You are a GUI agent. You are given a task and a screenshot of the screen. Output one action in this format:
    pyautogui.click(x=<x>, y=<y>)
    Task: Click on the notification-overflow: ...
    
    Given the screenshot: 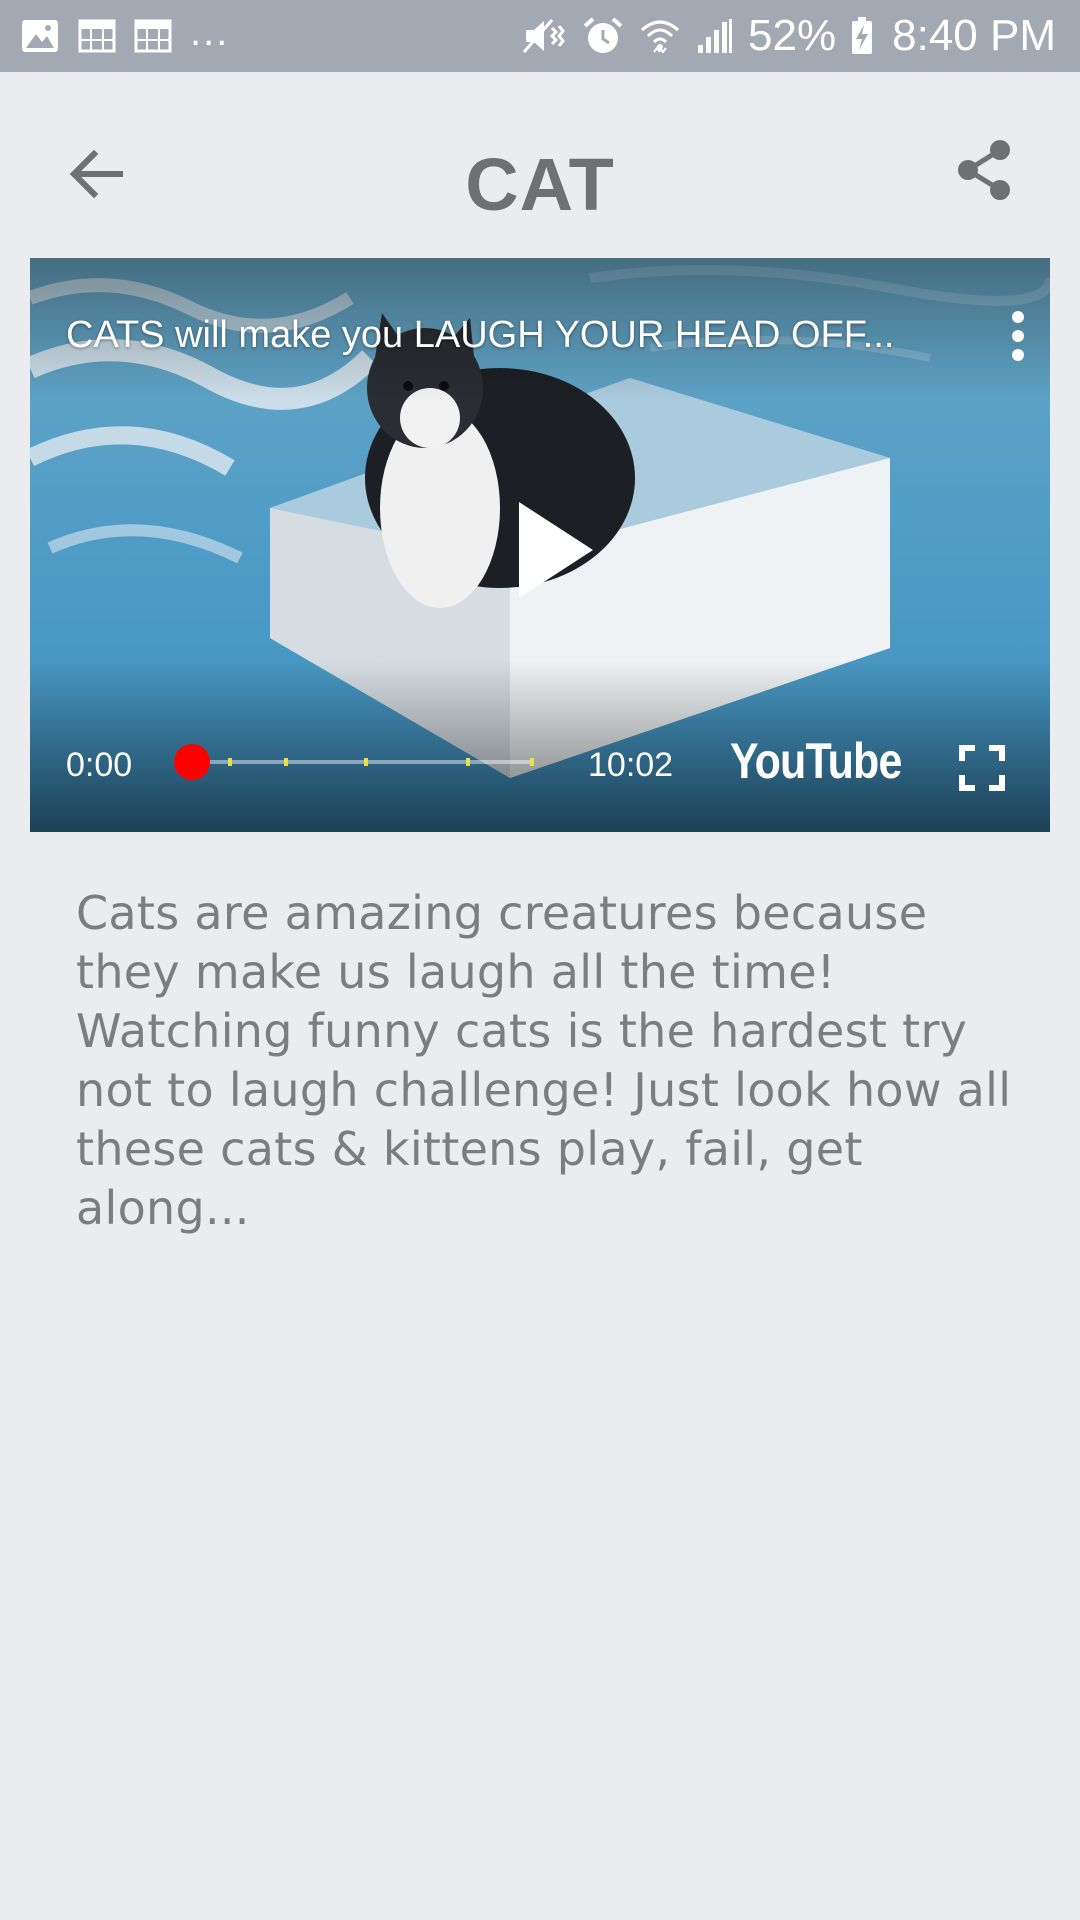 What is the action you would take?
    pyautogui.click(x=210, y=31)
    